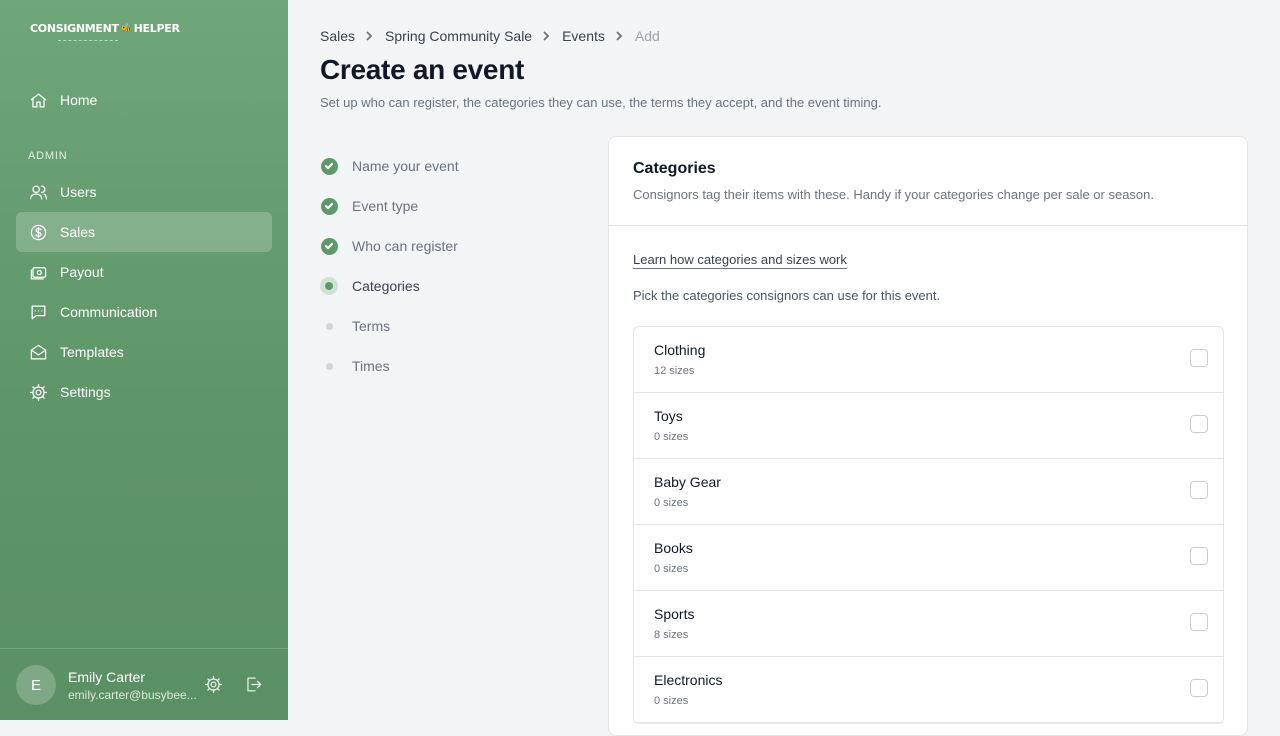 The height and width of the screenshot is (736, 1280). I want to click on learn-categories-link: Learn how categories and sizes work, so click(740, 260).